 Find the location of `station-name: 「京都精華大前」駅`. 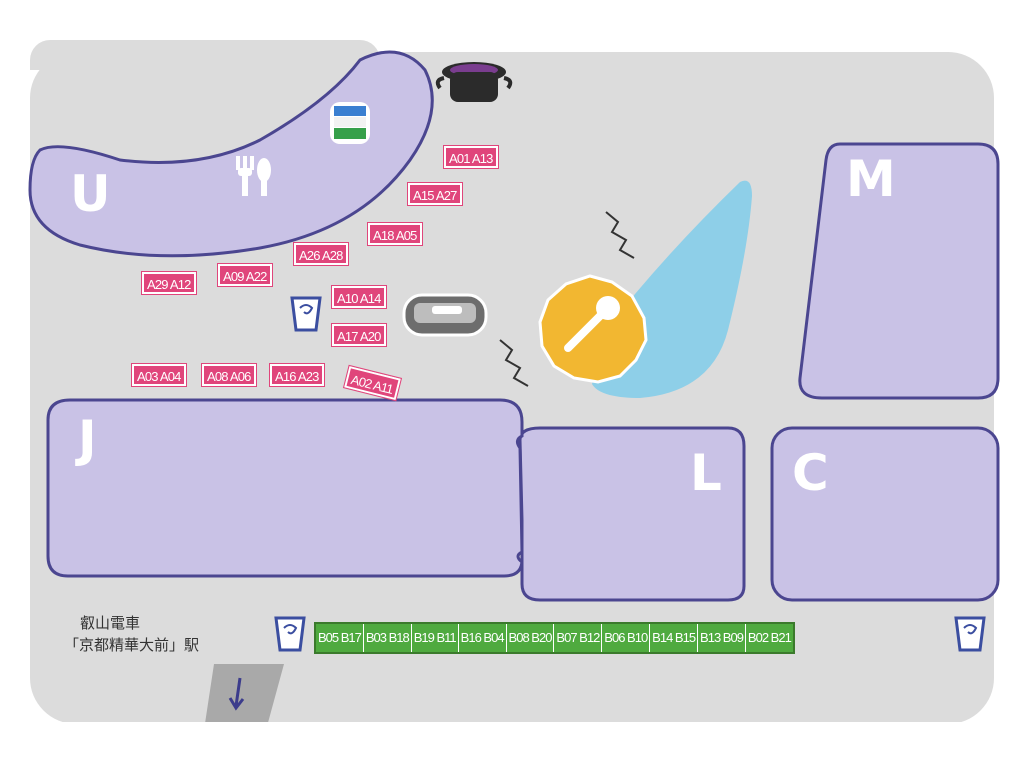

station-name: 「京都精華大前」駅 is located at coordinates (132, 645).